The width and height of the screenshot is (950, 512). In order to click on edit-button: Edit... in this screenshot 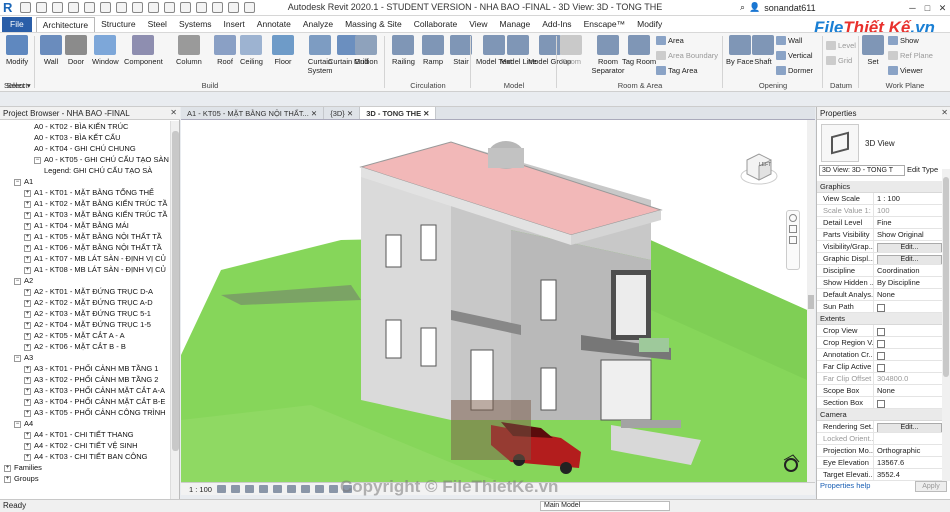, I will do `click(909, 259)`.